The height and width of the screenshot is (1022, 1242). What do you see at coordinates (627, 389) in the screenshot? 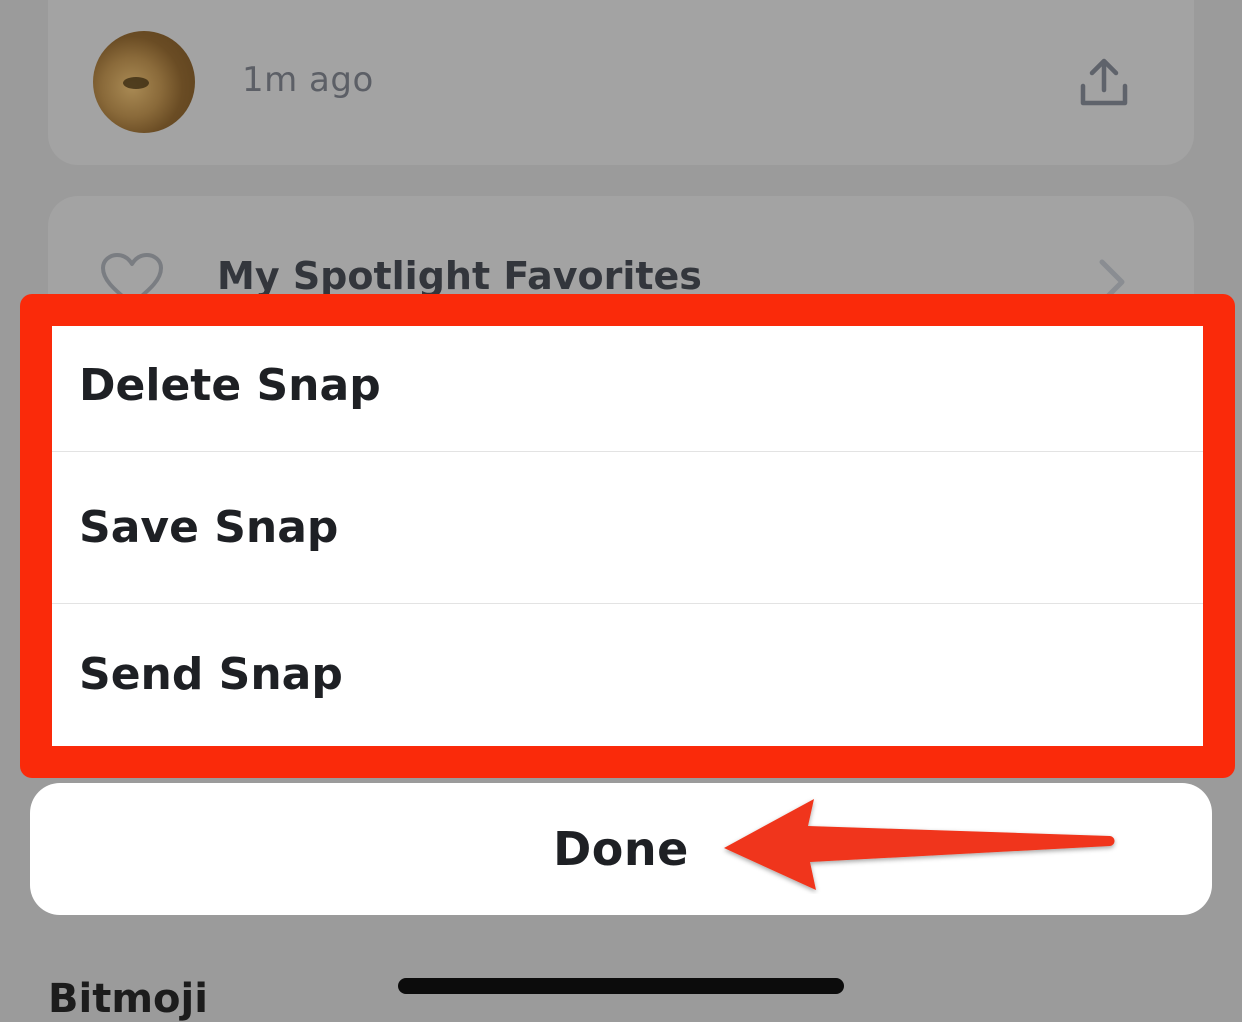
I see `delete-snap-button: Delete Snap` at bounding box center [627, 389].